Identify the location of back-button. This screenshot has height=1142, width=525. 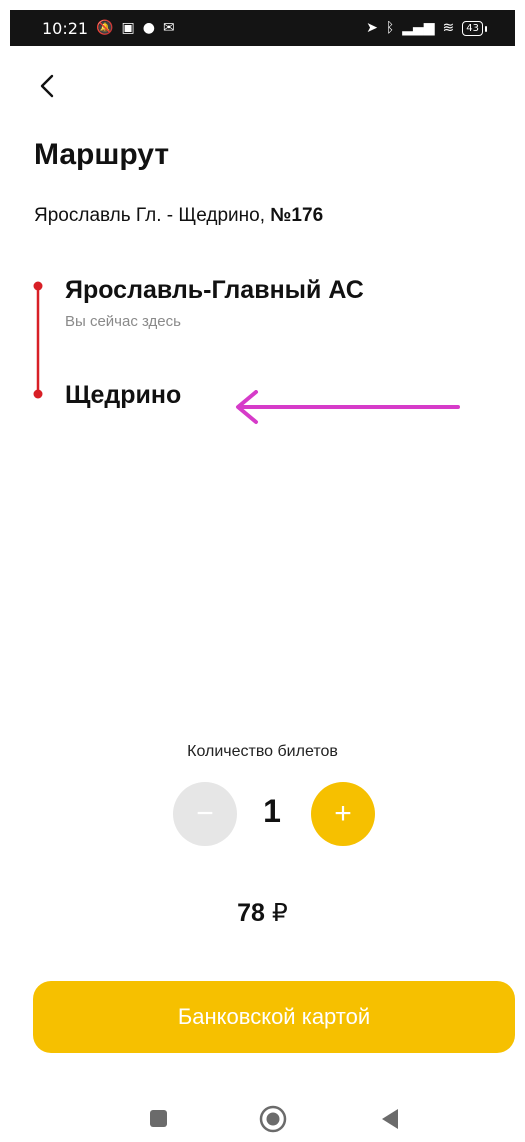
(50, 86).